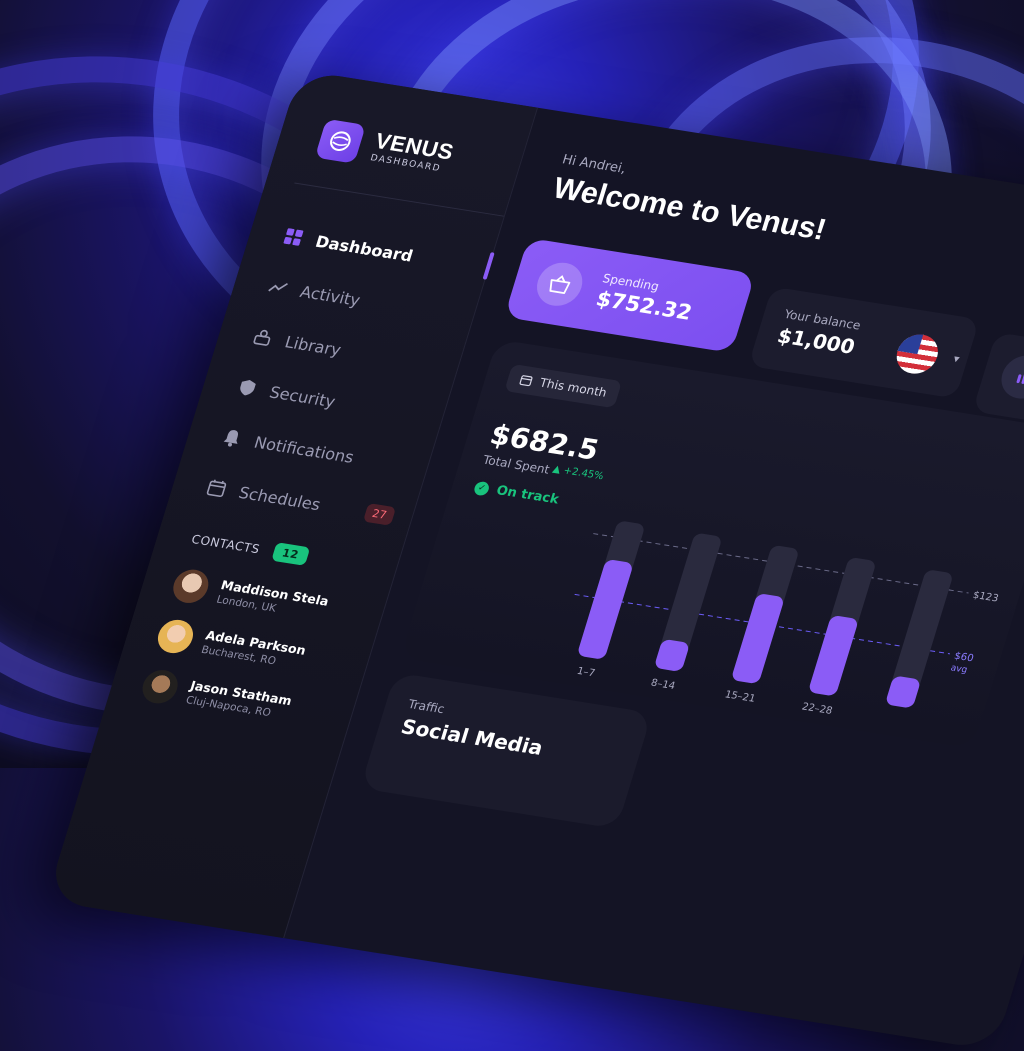 This screenshot has height=1051, width=1024. What do you see at coordinates (330, 295) in the screenshot?
I see `sidebar-item-label: Activity` at bounding box center [330, 295].